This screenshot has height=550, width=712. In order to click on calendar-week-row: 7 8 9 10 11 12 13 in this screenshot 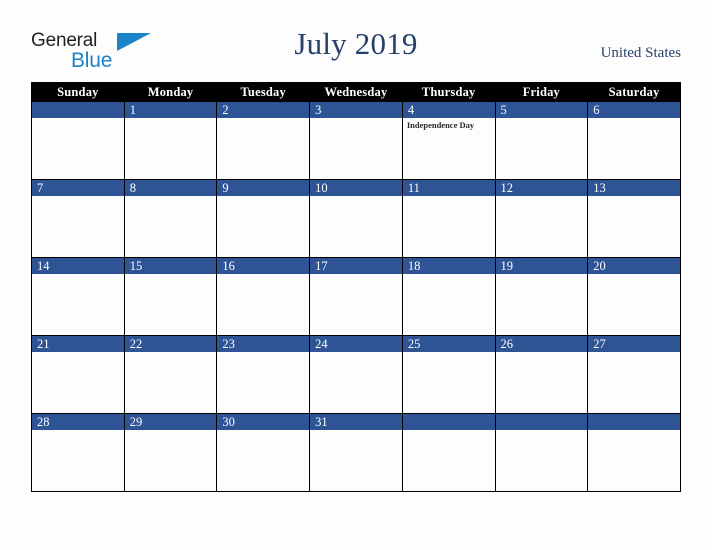, I will do `click(356, 218)`.